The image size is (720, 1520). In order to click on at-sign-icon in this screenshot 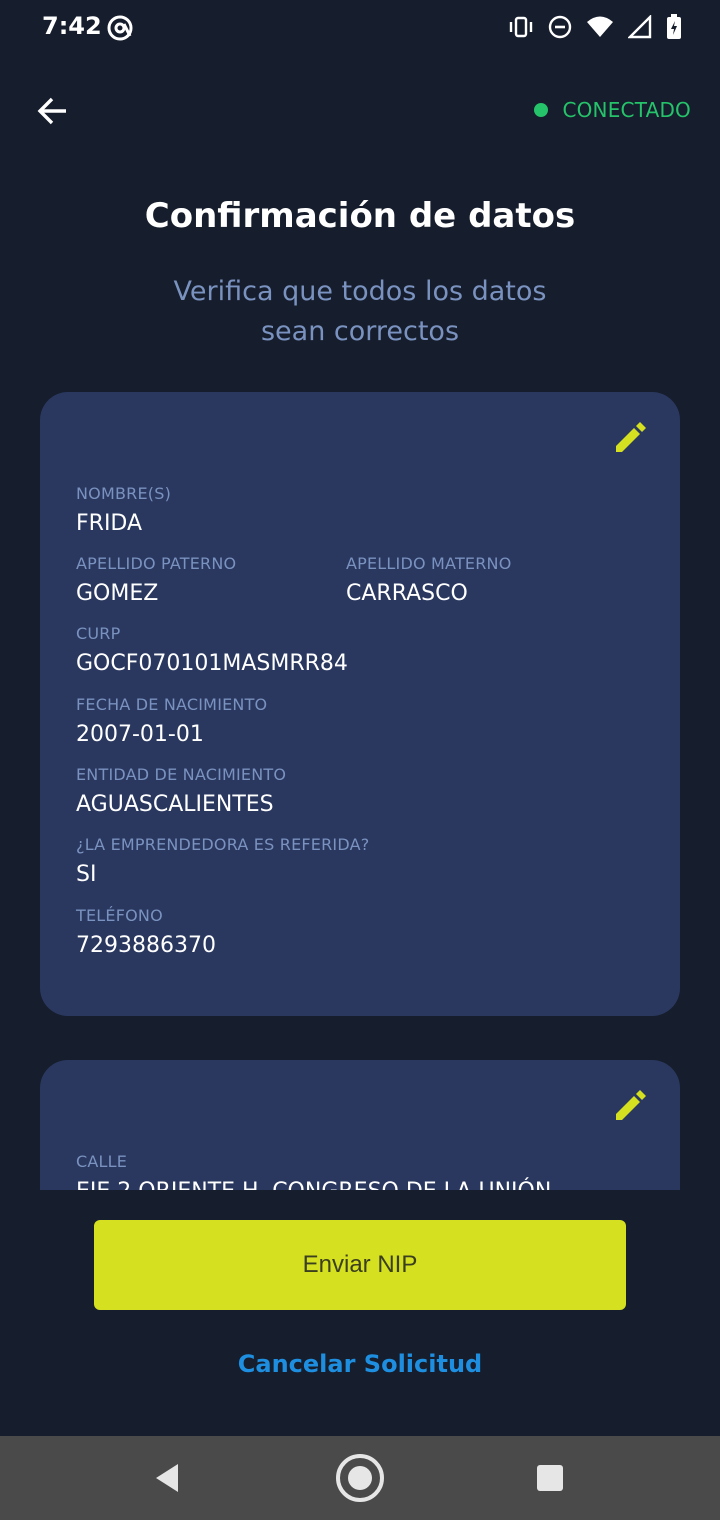, I will do `click(120, 28)`.